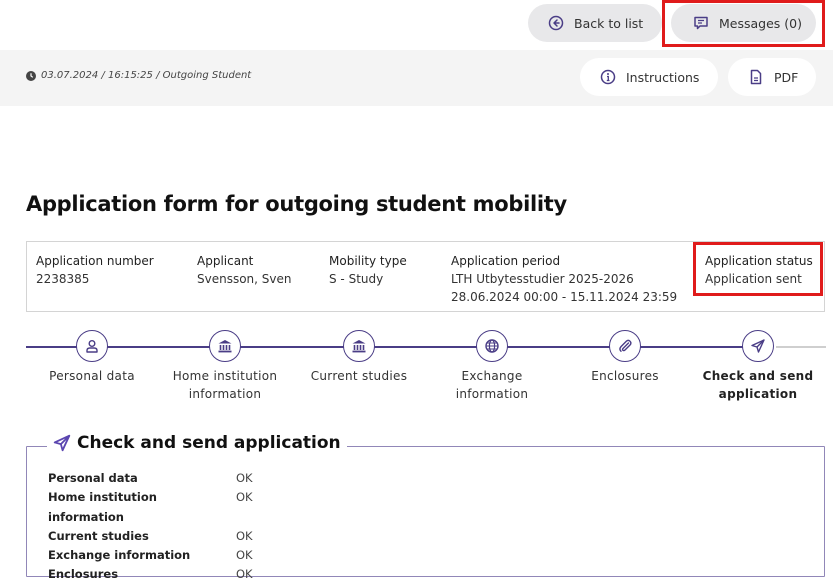  Describe the element at coordinates (150, 507) in the screenshot. I see `summary-row: Home institution information OK` at that location.